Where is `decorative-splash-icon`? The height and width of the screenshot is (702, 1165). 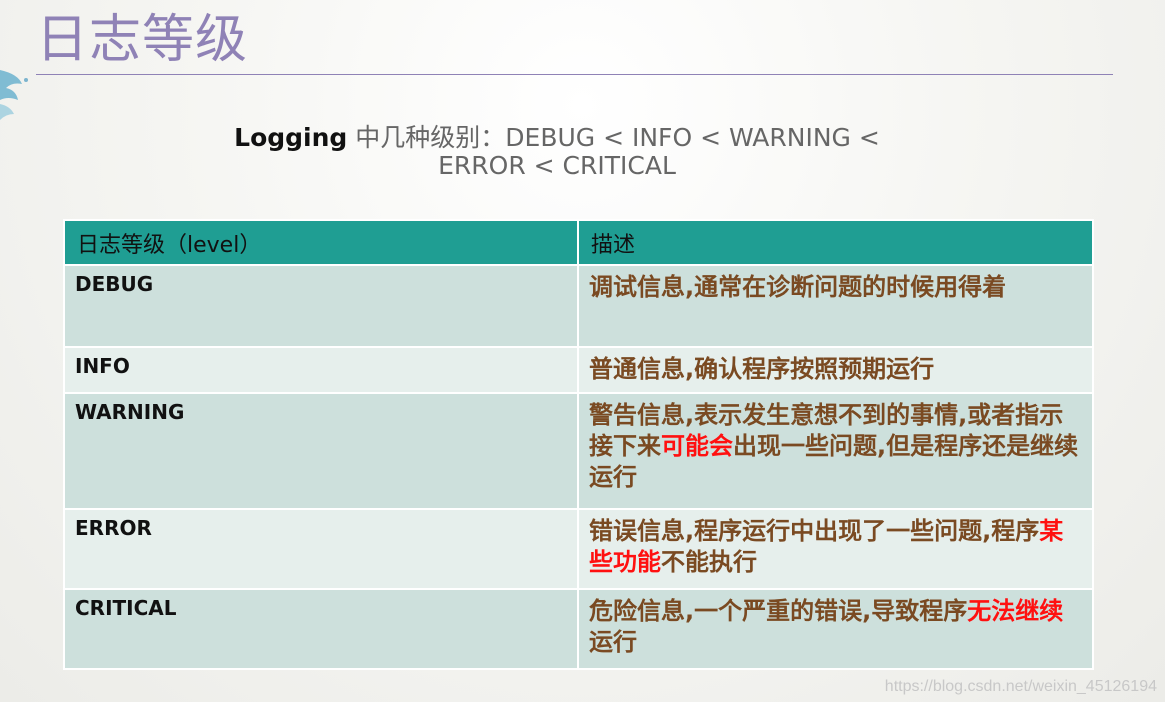 decorative-splash-icon is located at coordinates (14, 95).